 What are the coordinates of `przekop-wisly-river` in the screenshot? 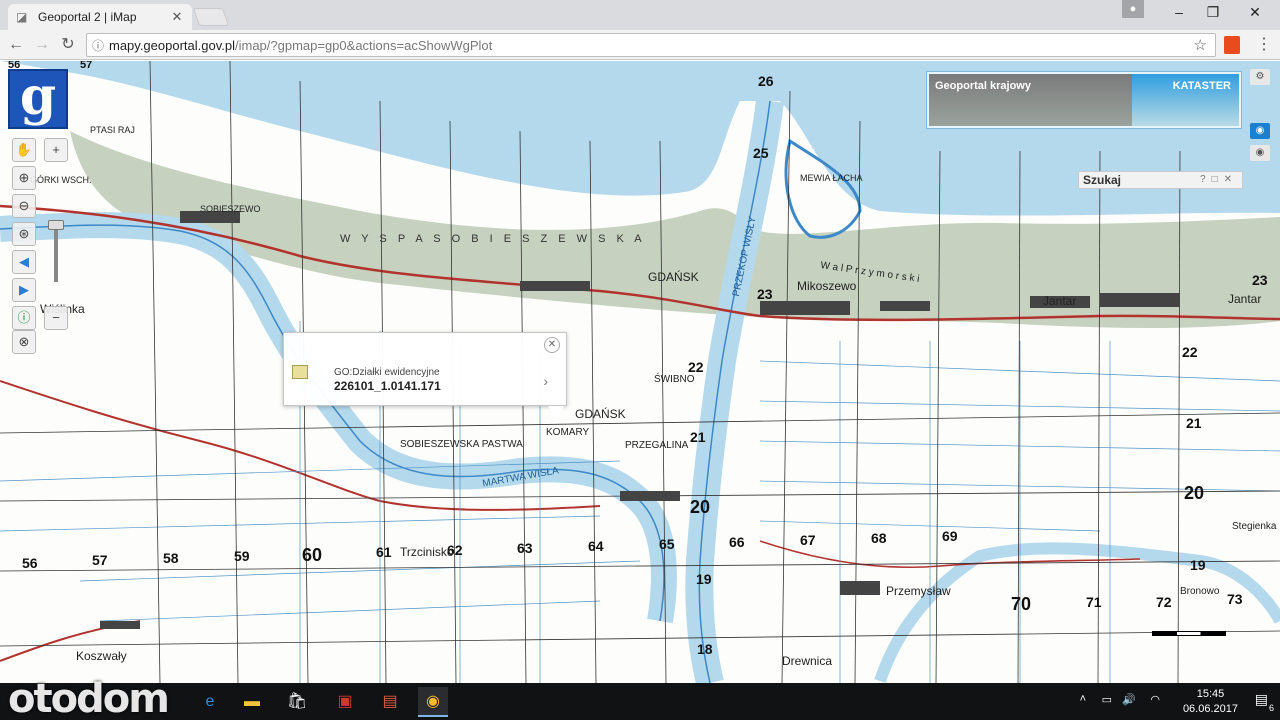 It's located at (734, 391).